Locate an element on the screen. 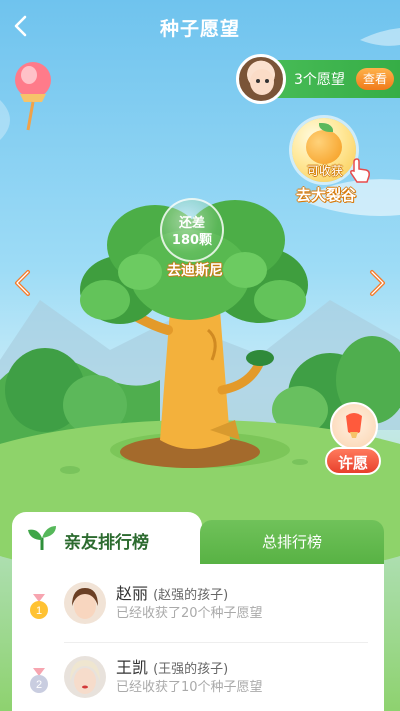 Image resolution: width=400 pixels, height=711 pixels. wishes-pill: 3个愿望 查看 is located at coordinates (318, 79).